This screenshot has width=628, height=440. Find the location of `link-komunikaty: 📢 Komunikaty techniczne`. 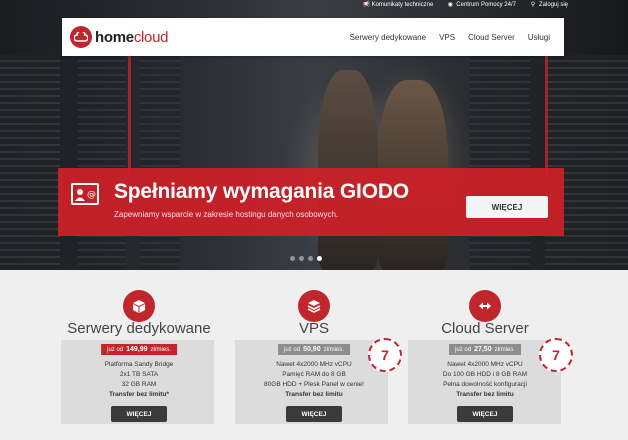

link-komunikaty: 📢 Komunikaty techniczne is located at coordinates (398, 5).